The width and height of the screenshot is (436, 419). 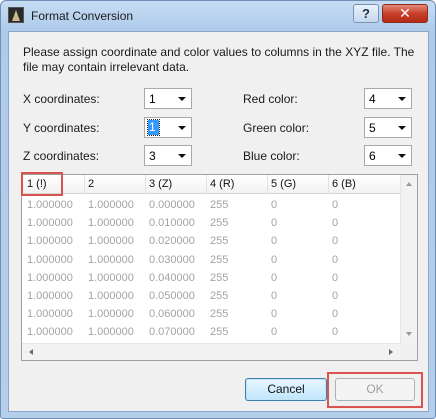 What do you see at coordinates (408, 259) in the screenshot?
I see `vertical-scrollbar` at bounding box center [408, 259].